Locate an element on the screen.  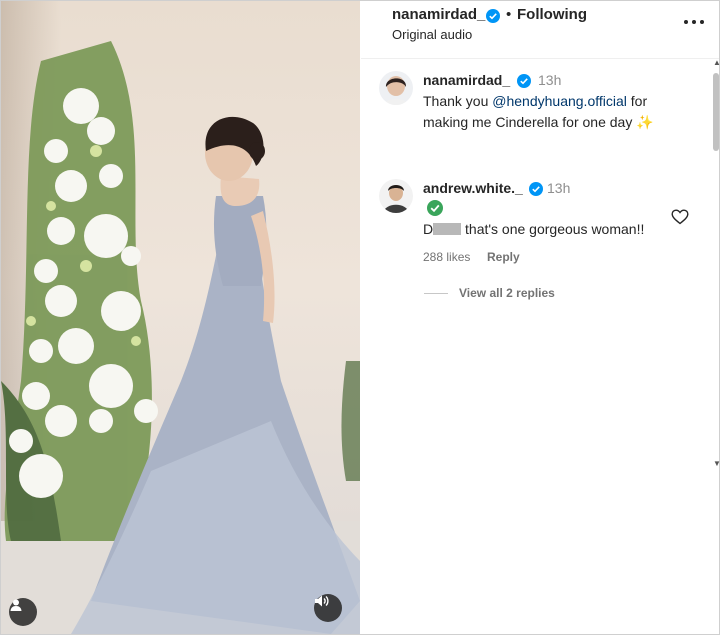
scroll-down-arrow-icon: ▼ is located at coordinates (716, 463).